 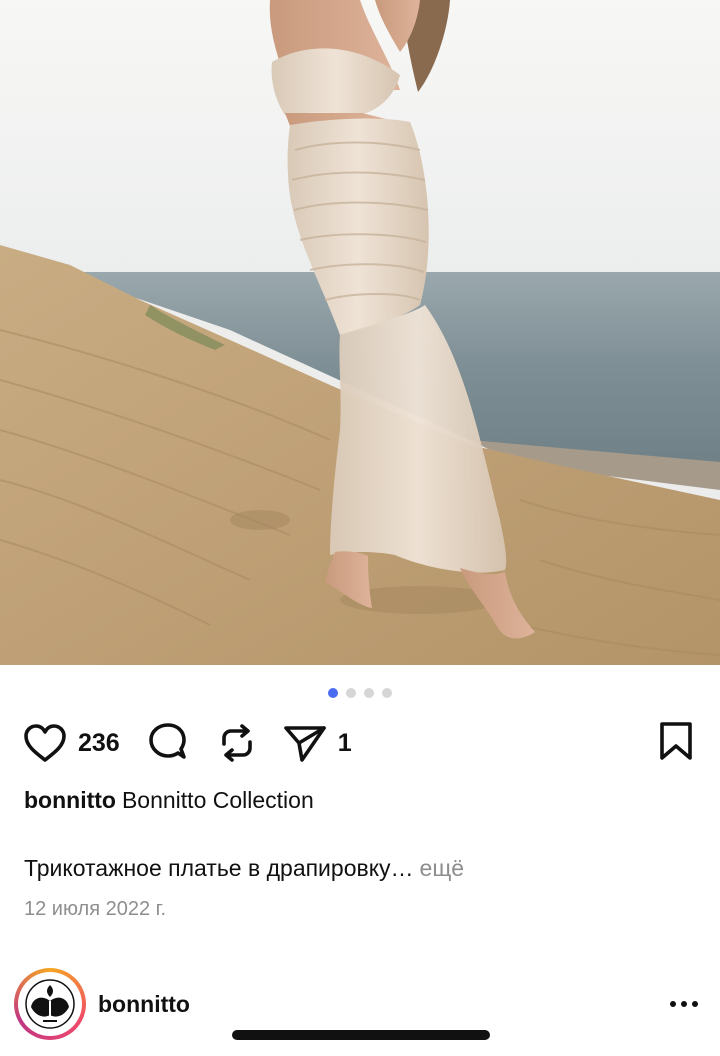 What do you see at coordinates (360, 693) in the screenshot?
I see `carousel-indicator` at bounding box center [360, 693].